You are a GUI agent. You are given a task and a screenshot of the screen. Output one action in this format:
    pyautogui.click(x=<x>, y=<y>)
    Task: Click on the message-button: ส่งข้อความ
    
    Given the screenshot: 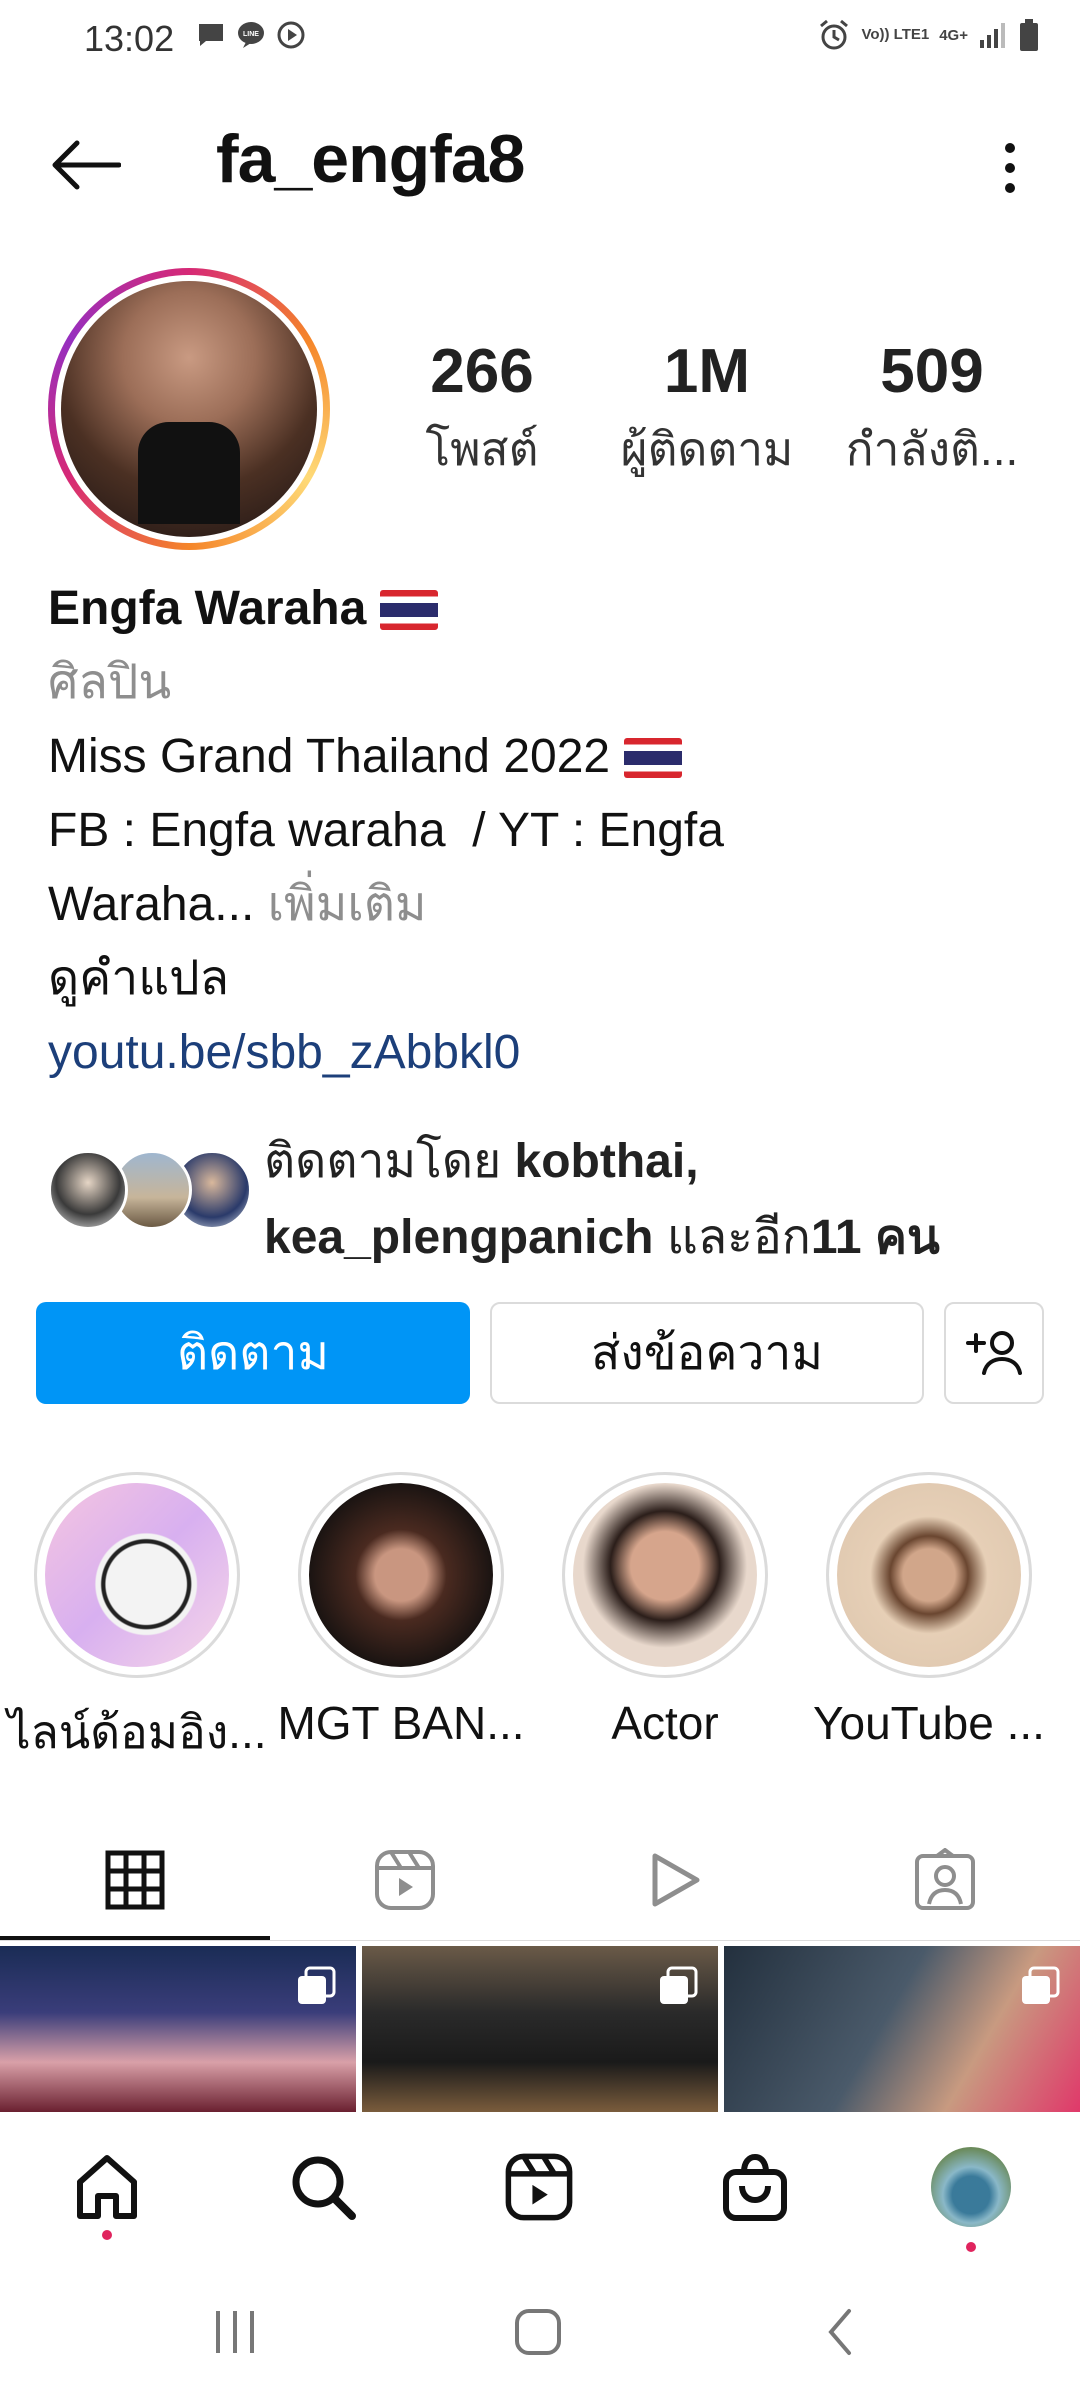 What is the action you would take?
    pyautogui.click(x=707, y=1353)
    